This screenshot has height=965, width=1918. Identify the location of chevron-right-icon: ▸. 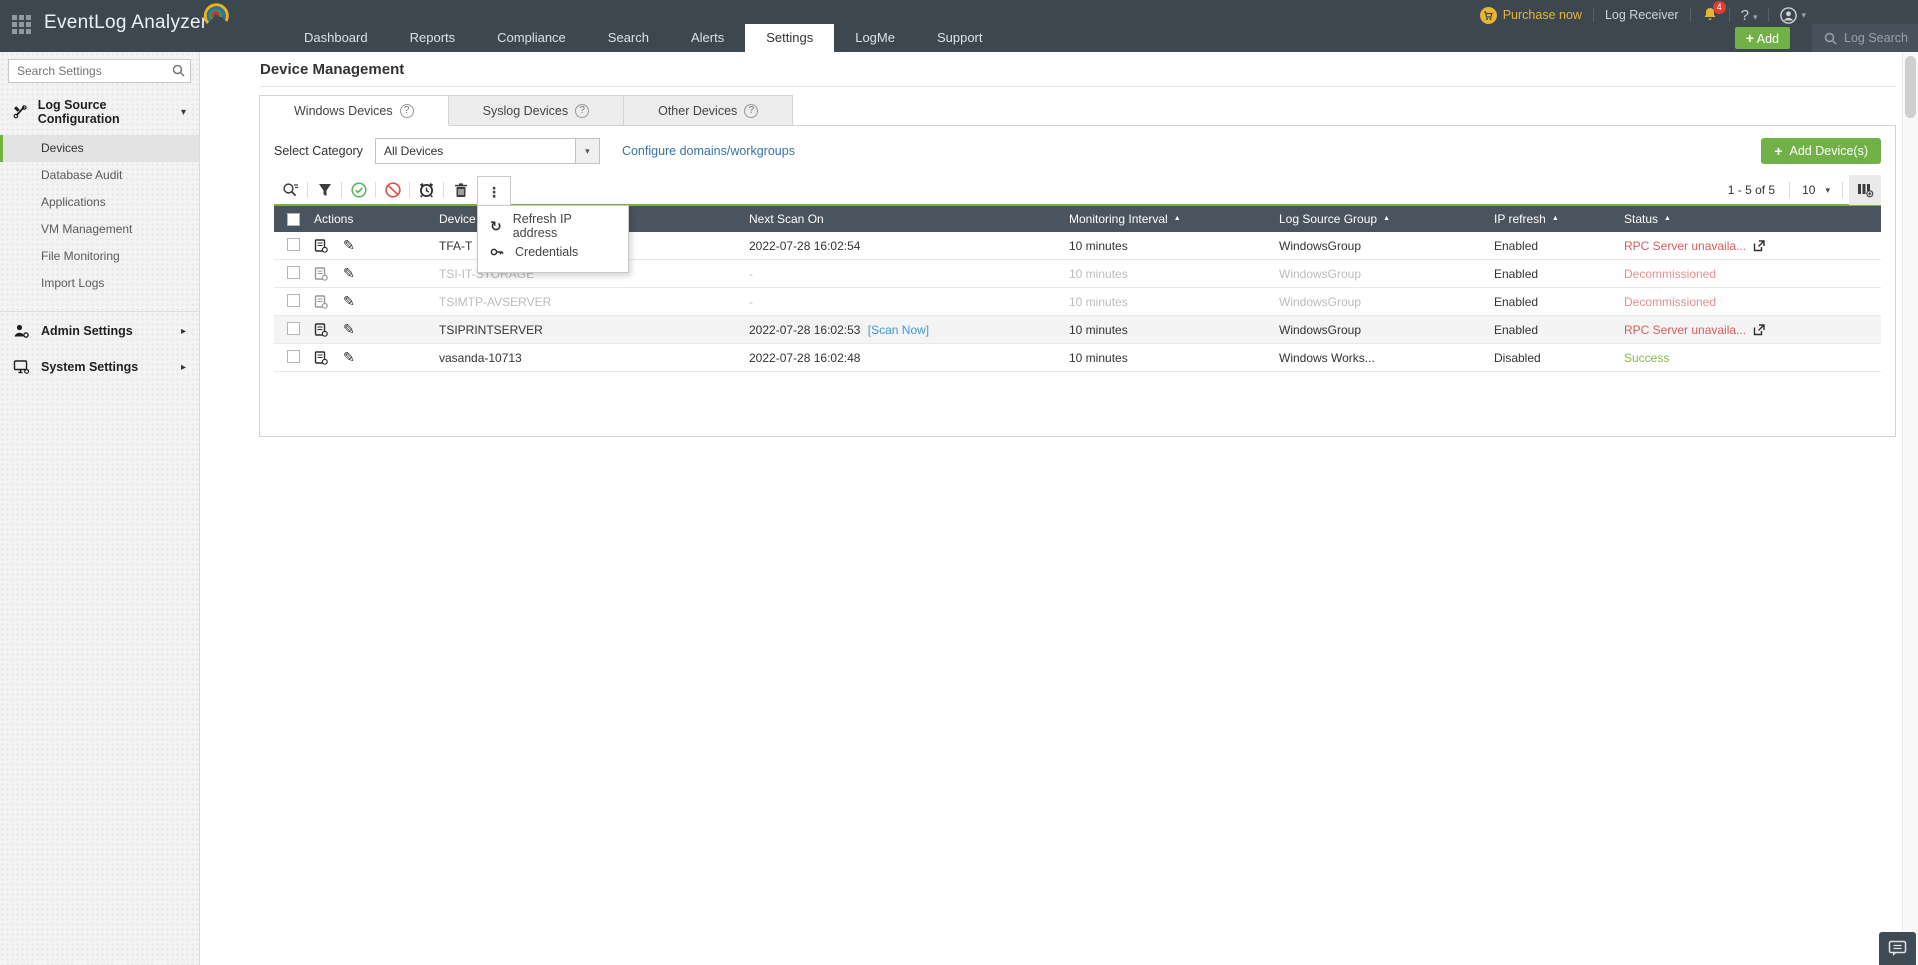
(183, 367).